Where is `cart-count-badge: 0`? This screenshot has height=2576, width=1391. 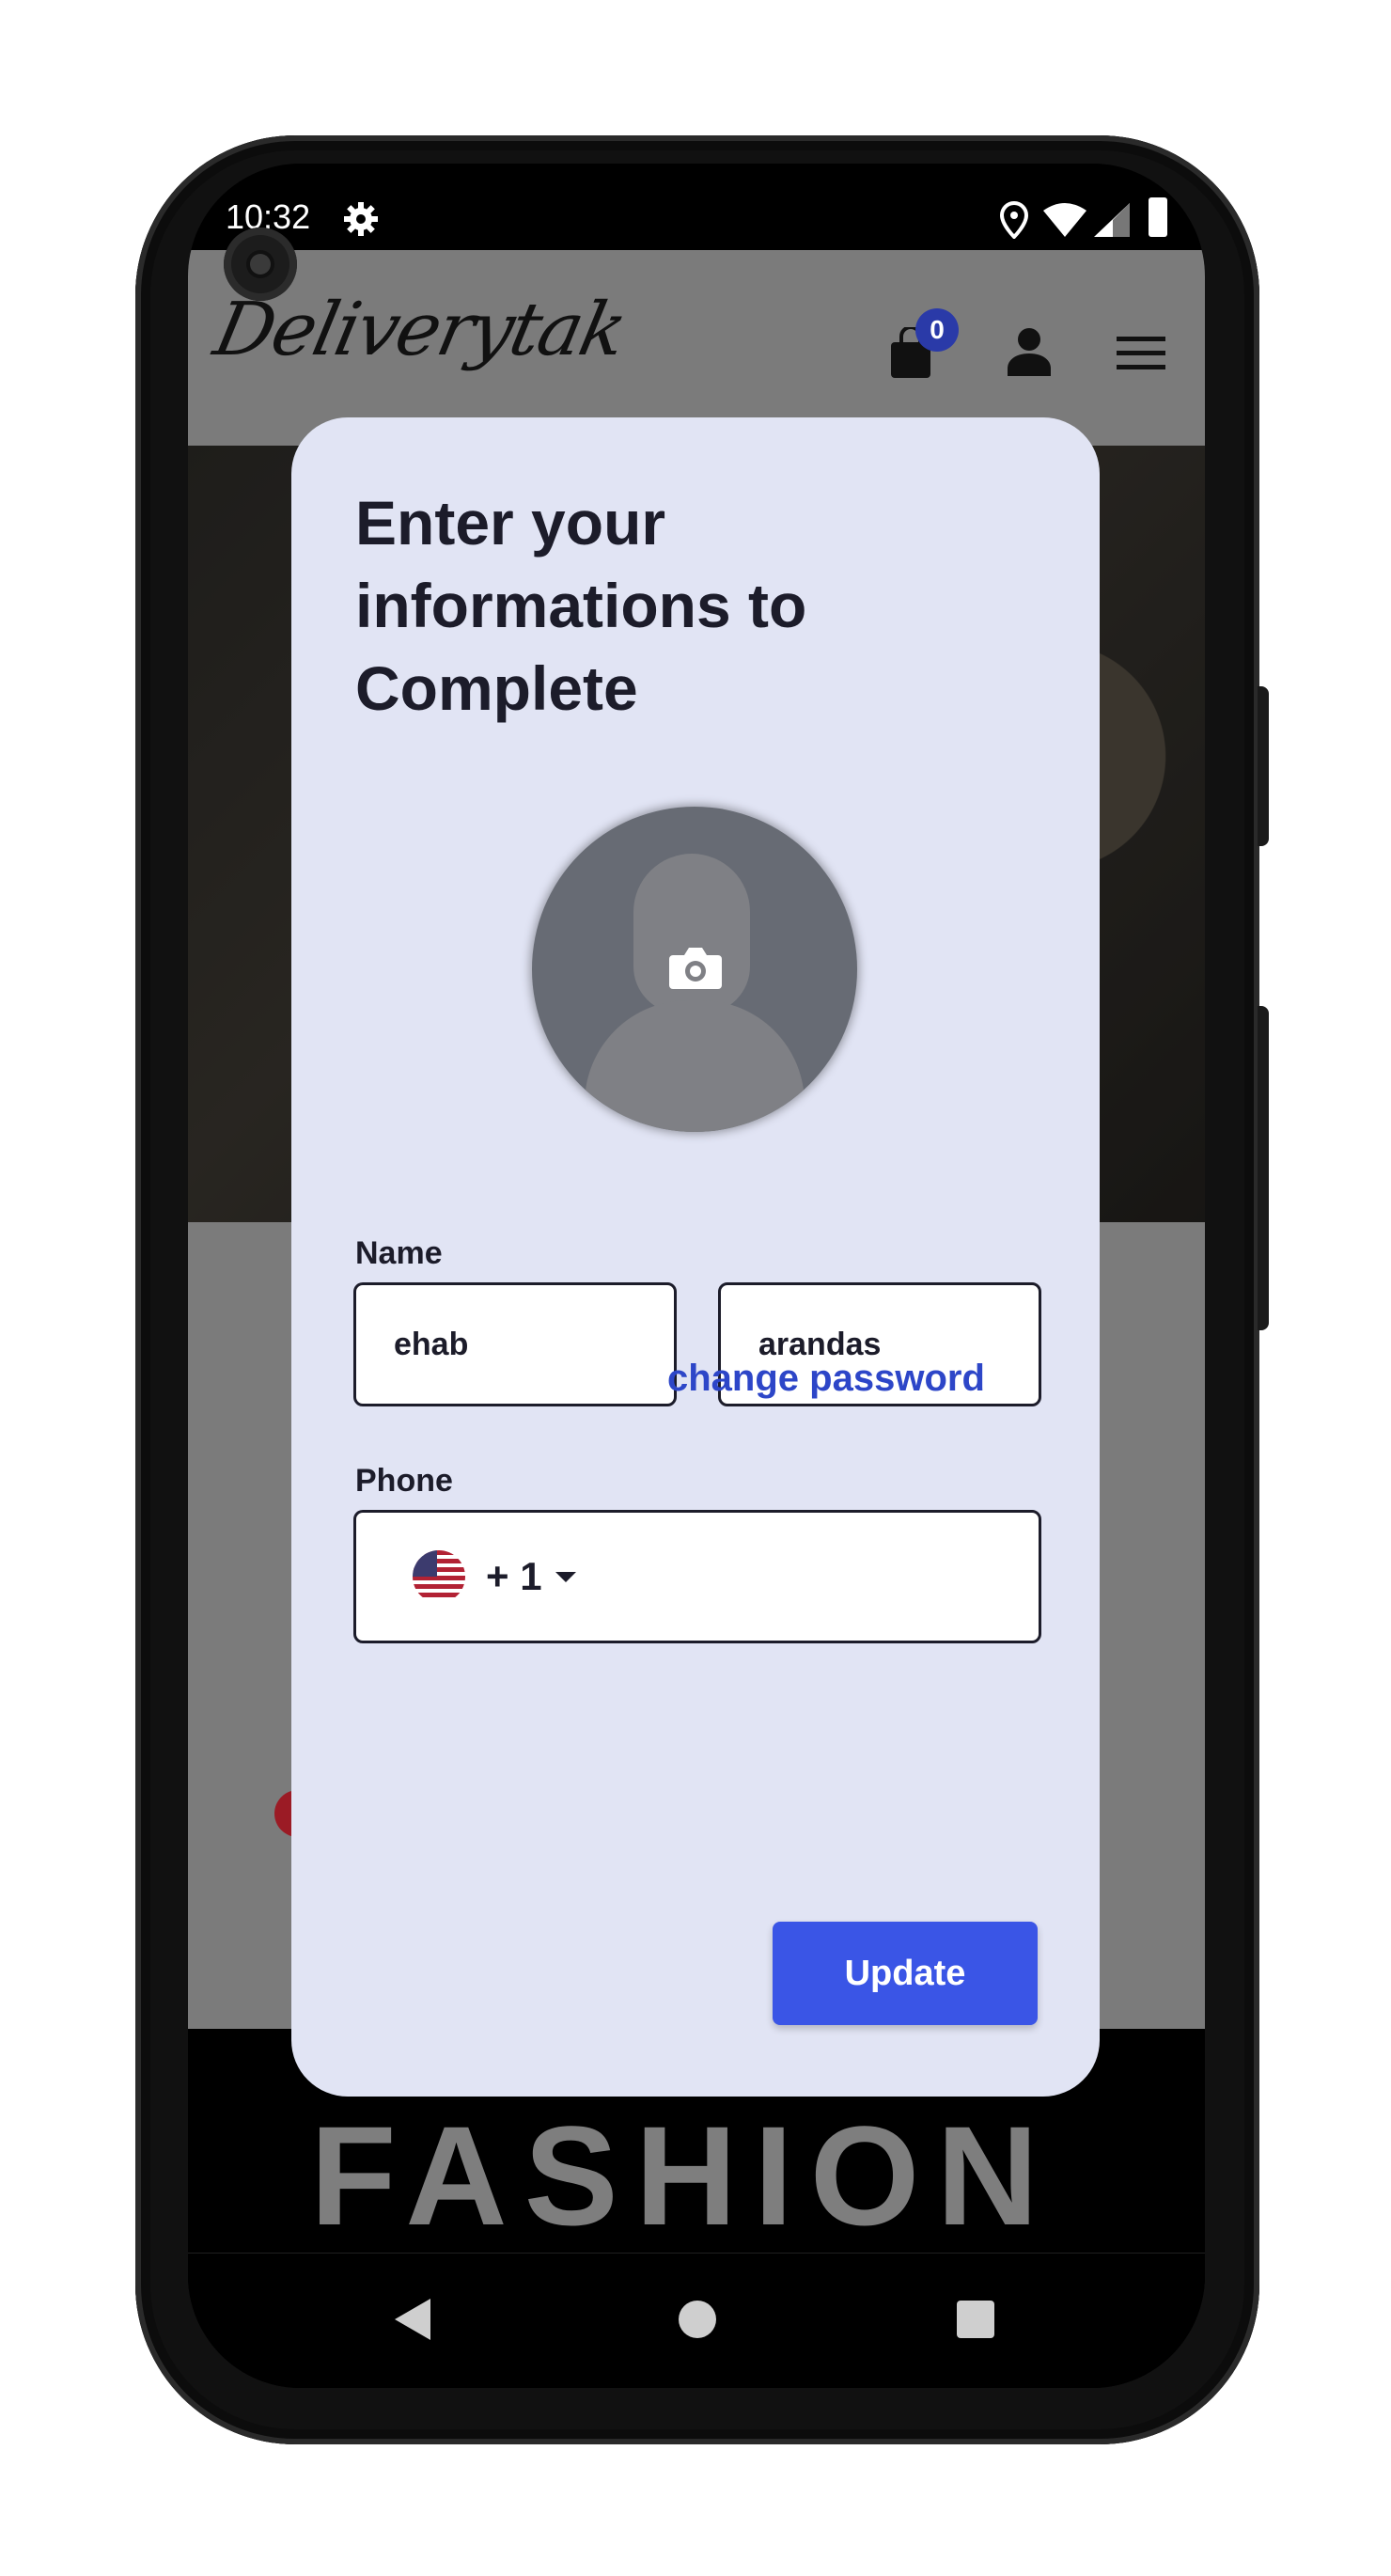
cart-count-badge: 0 is located at coordinates (937, 330).